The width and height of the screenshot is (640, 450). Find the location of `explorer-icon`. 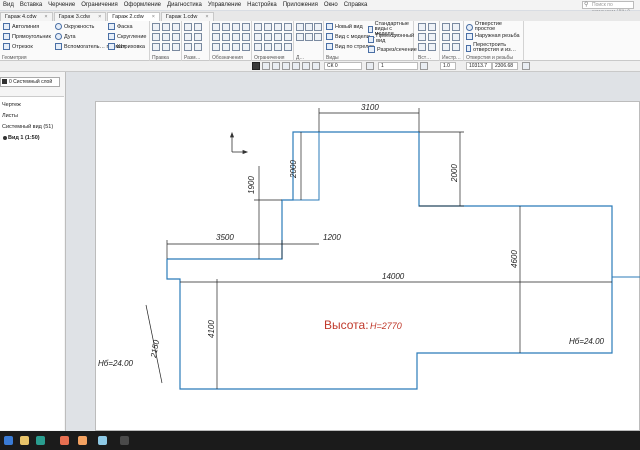

explorer-icon is located at coordinates (24, 440).